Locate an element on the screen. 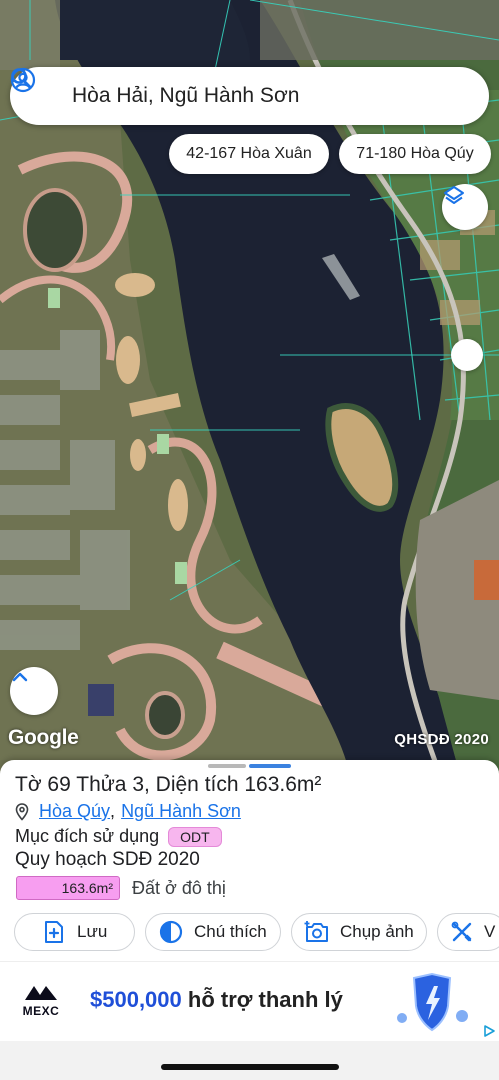 The width and height of the screenshot is (499, 1080). tools-button: V is located at coordinates (468, 932).